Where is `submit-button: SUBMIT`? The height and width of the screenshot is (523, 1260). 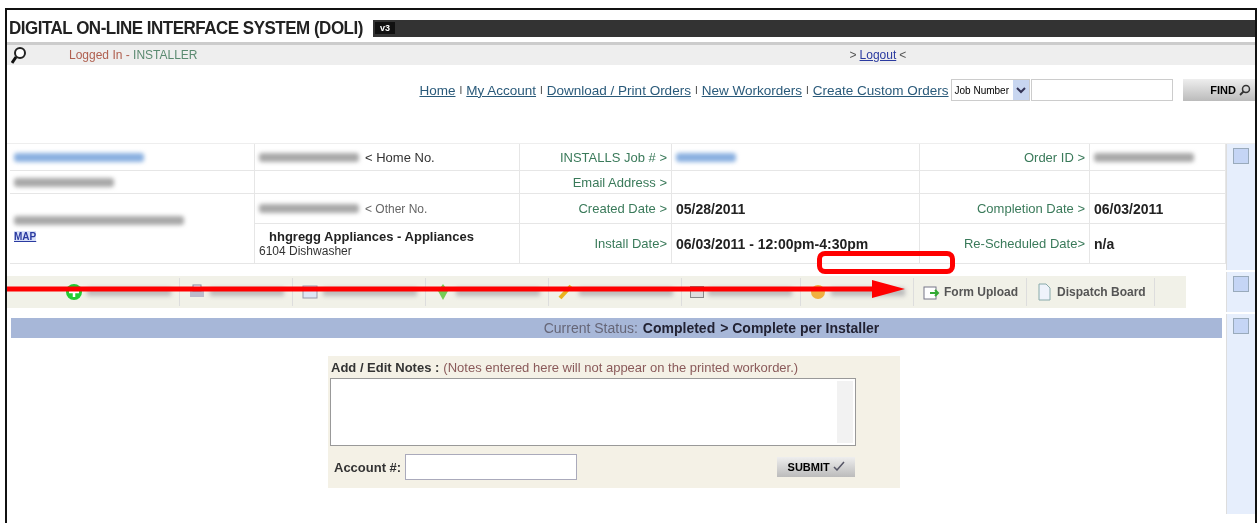 submit-button: SUBMIT is located at coordinates (816, 467).